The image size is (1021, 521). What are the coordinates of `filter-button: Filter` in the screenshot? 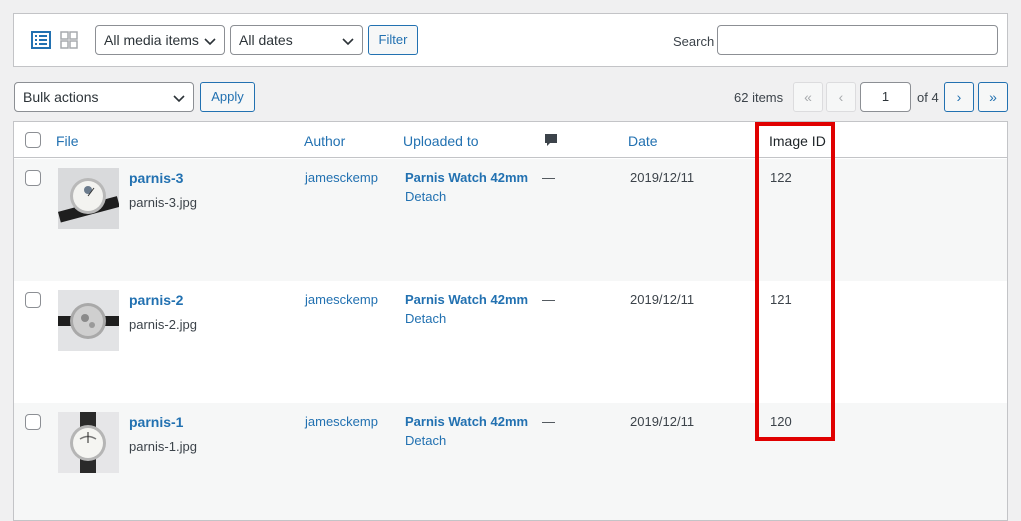 It's located at (393, 40).